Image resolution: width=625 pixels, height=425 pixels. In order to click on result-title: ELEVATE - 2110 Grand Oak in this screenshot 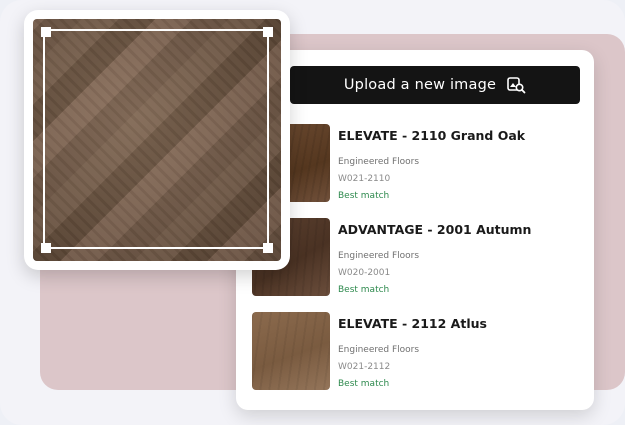, I will do `click(431, 135)`.